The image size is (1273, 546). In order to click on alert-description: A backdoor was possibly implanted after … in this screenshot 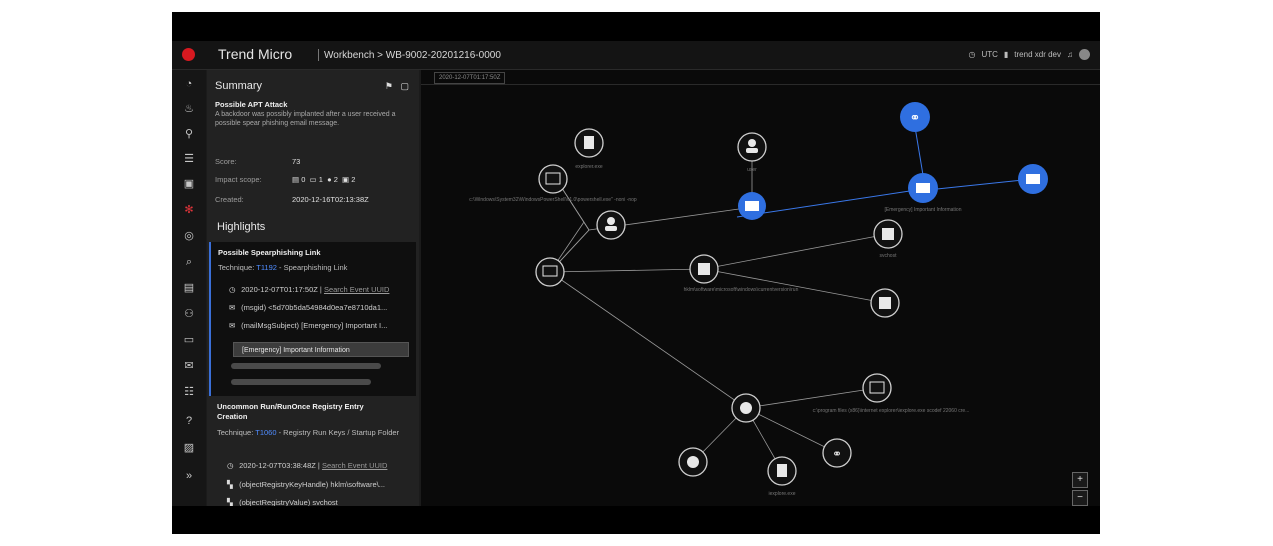, I will do `click(305, 119)`.